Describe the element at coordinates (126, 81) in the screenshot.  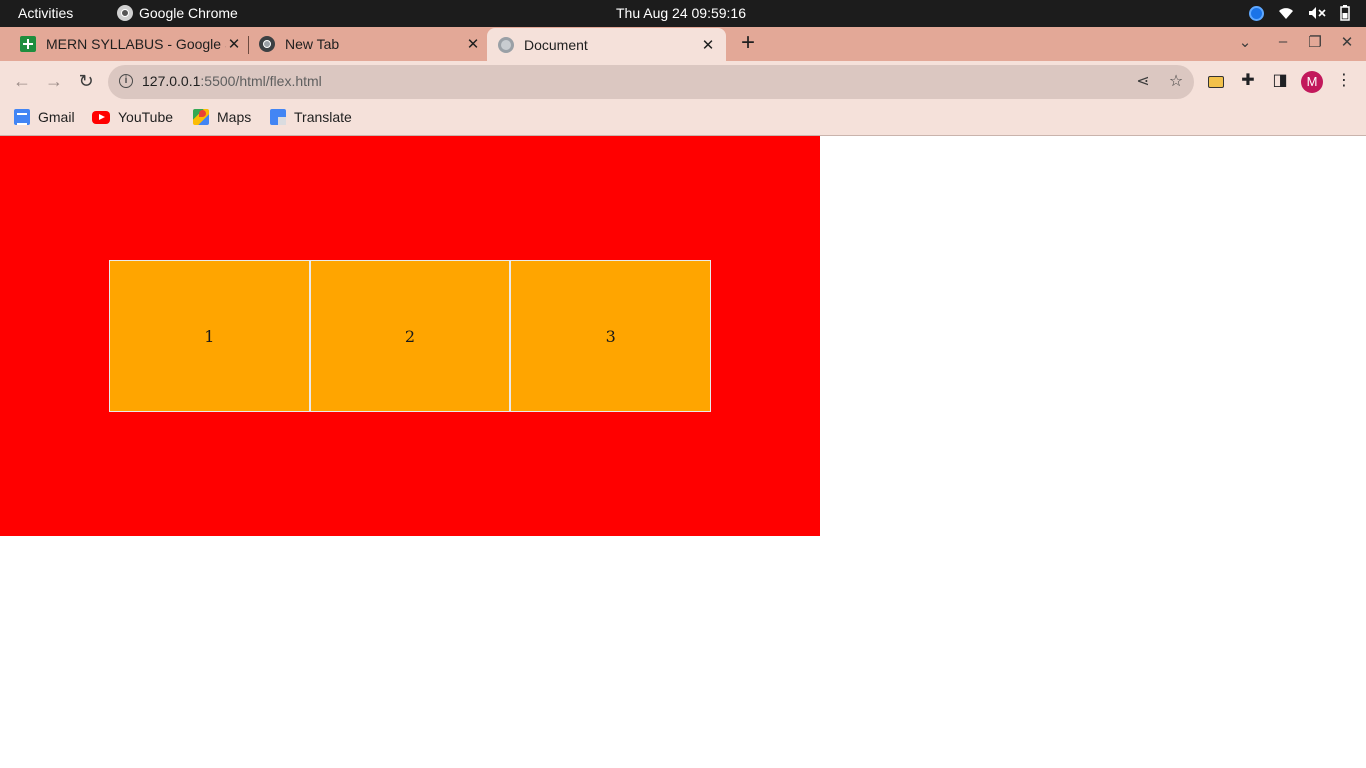
I see `site-info-icon: i` at that location.